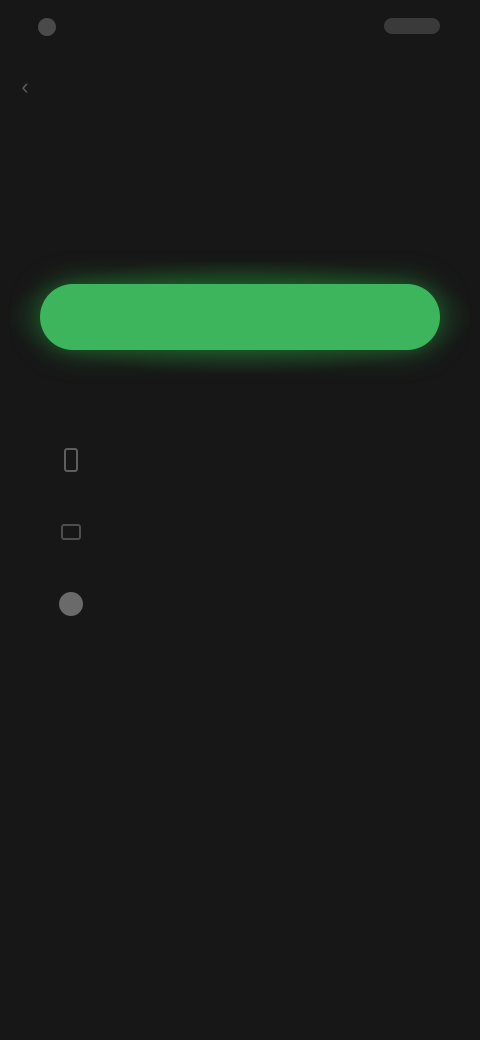 Image resolution: width=480 pixels, height=1040 pixels. I want to click on option-phone-button, so click(240, 460).